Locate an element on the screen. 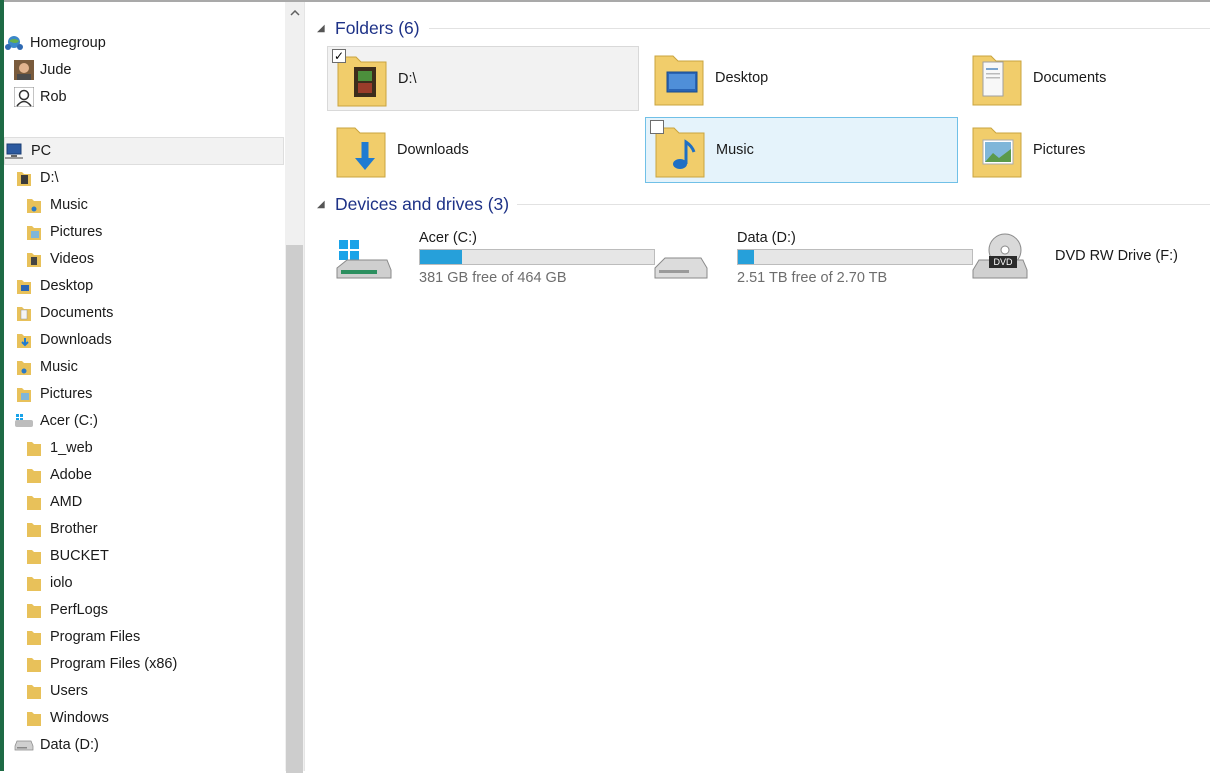 This screenshot has width=1210, height=773. nav-item-d-pictures: Pictures is located at coordinates (63, 232).